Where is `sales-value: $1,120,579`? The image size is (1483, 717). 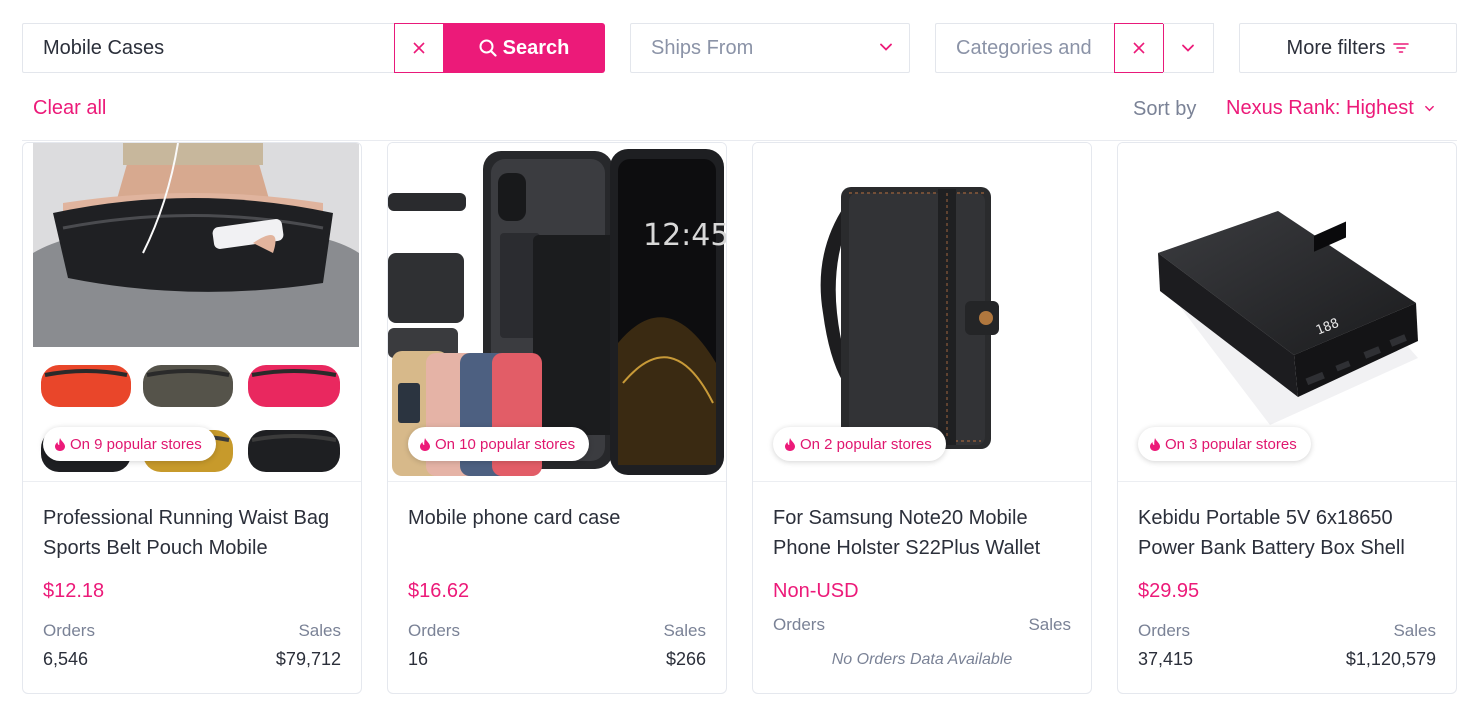
sales-value: $1,120,579 is located at coordinates (1390, 659).